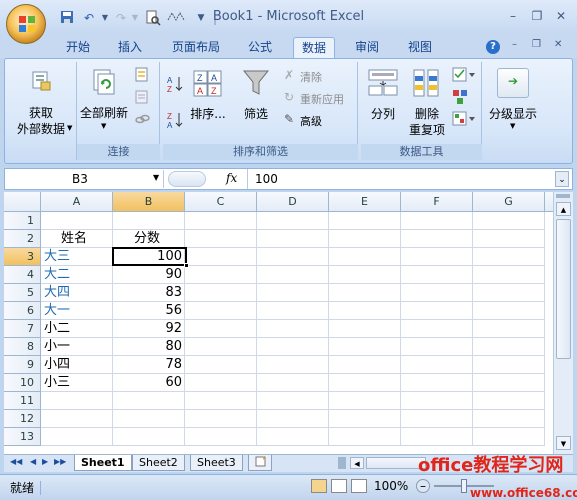 This screenshot has width=577, height=500. I want to click on tab-page-layout: 页面布局, so click(196, 47).